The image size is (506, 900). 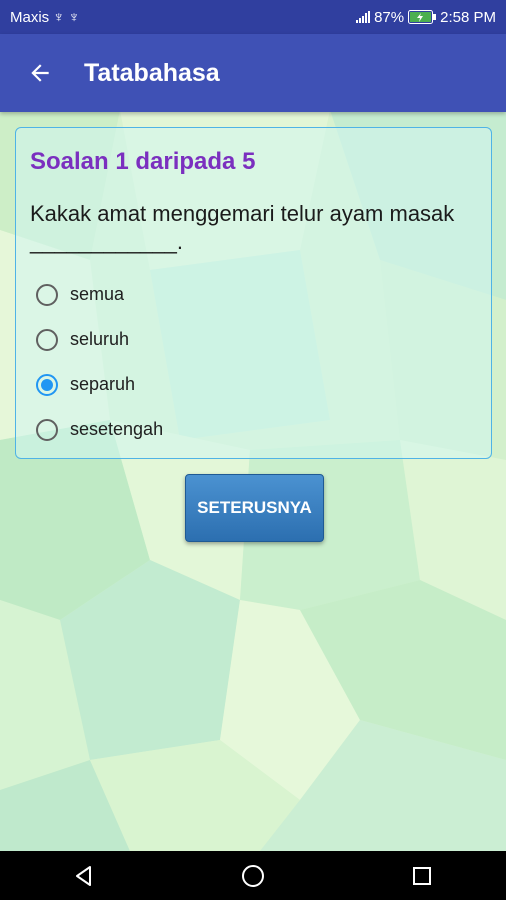 I want to click on answer-options: semua seluruh separuh sesetengah, so click(x=99, y=362).